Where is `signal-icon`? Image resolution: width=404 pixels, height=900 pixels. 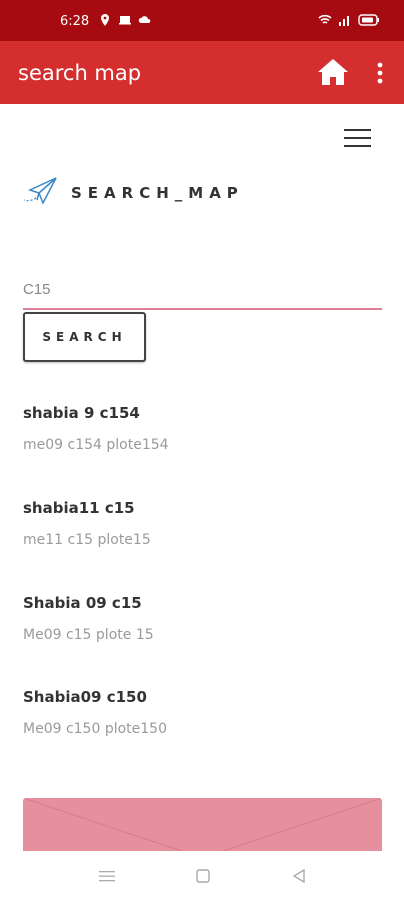 signal-icon is located at coordinates (344, 21).